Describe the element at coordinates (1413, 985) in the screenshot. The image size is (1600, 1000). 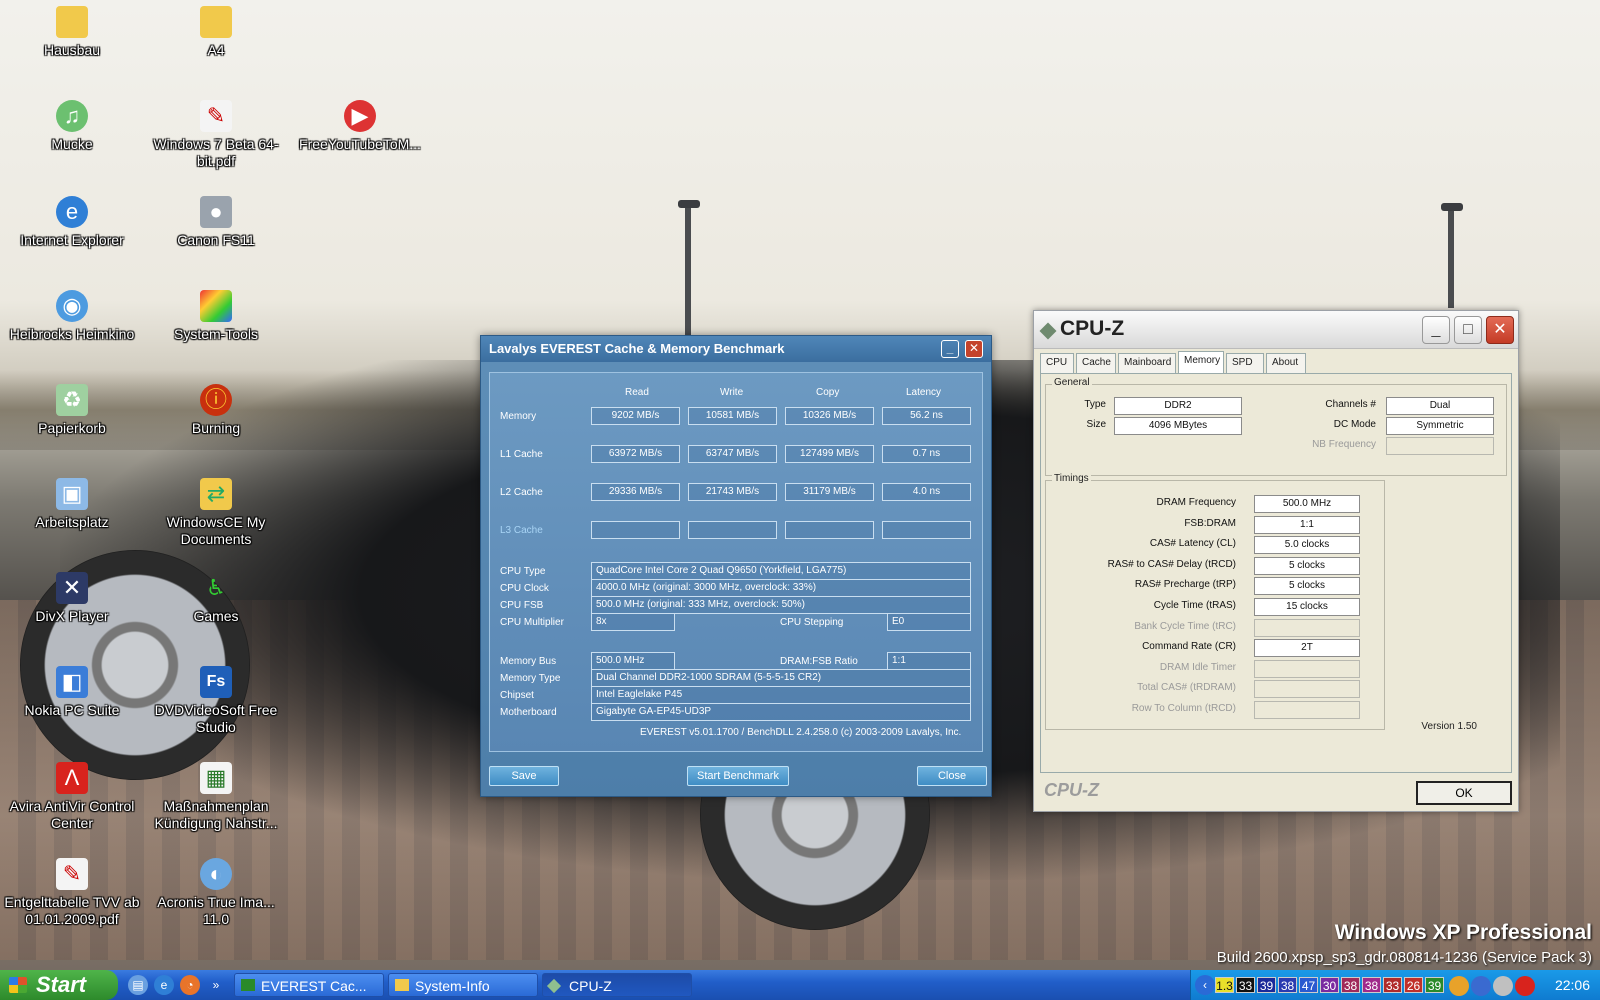
I see `tray-monitor-value: 26` at that location.